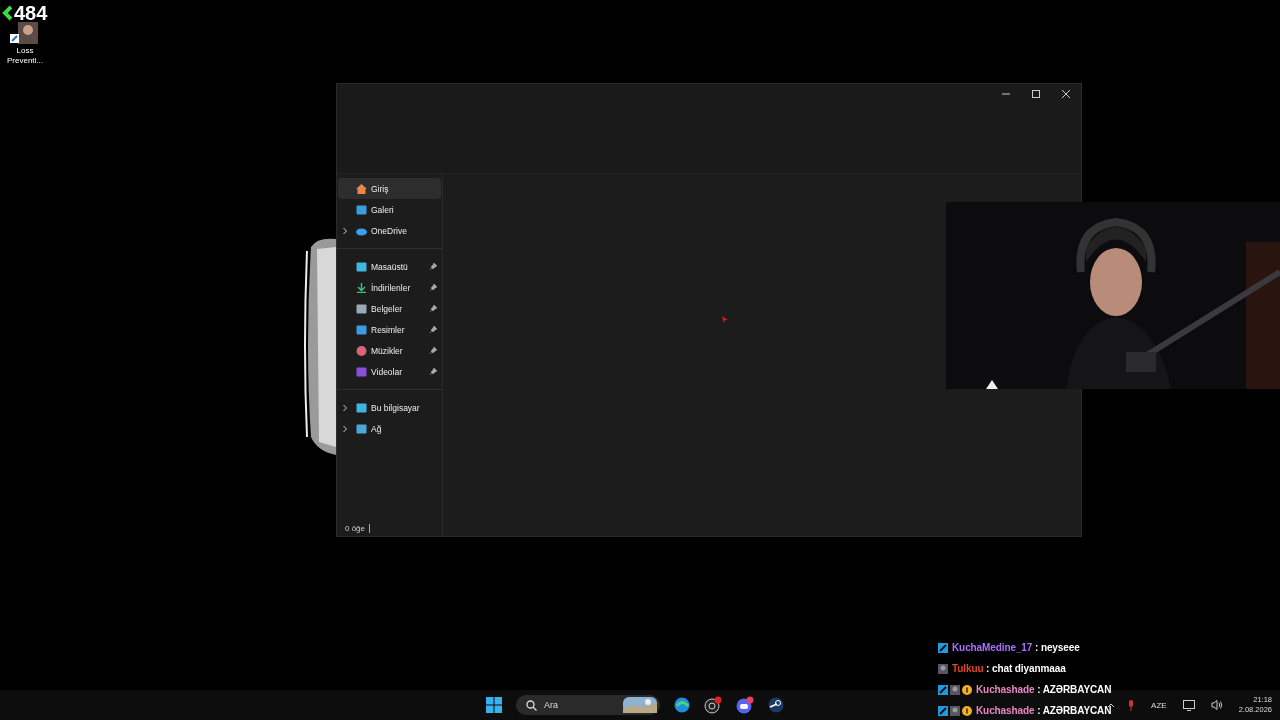 This screenshot has width=1280, height=720. What do you see at coordinates (361, 188) in the screenshot?
I see `home-icon` at bounding box center [361, 188].